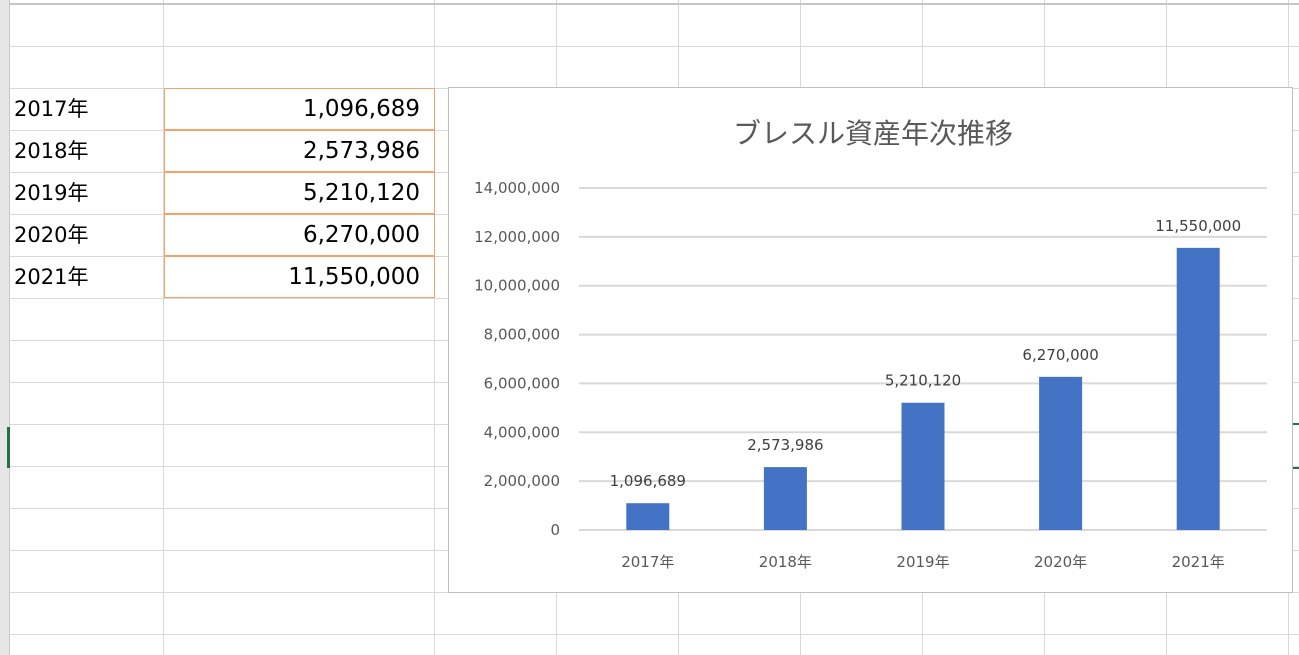  Describe the element at coordinates (299, 109) in the screenshot. I see `value-cell-2017: 1,096,689` at that location.